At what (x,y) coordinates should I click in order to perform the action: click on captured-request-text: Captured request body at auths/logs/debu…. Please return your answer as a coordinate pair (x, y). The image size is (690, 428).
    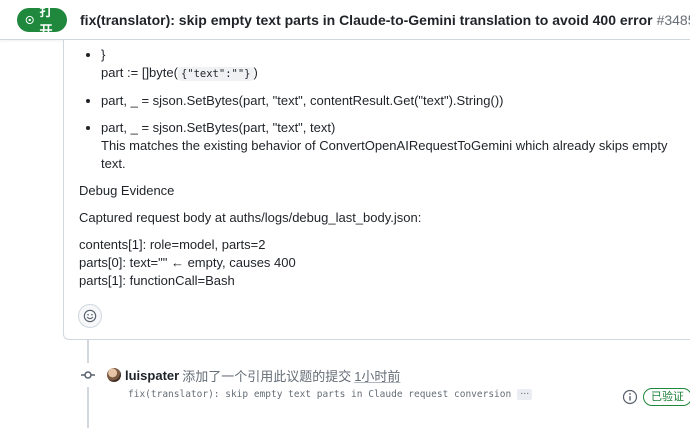
    Looking at the image, I should click on (250, 217).